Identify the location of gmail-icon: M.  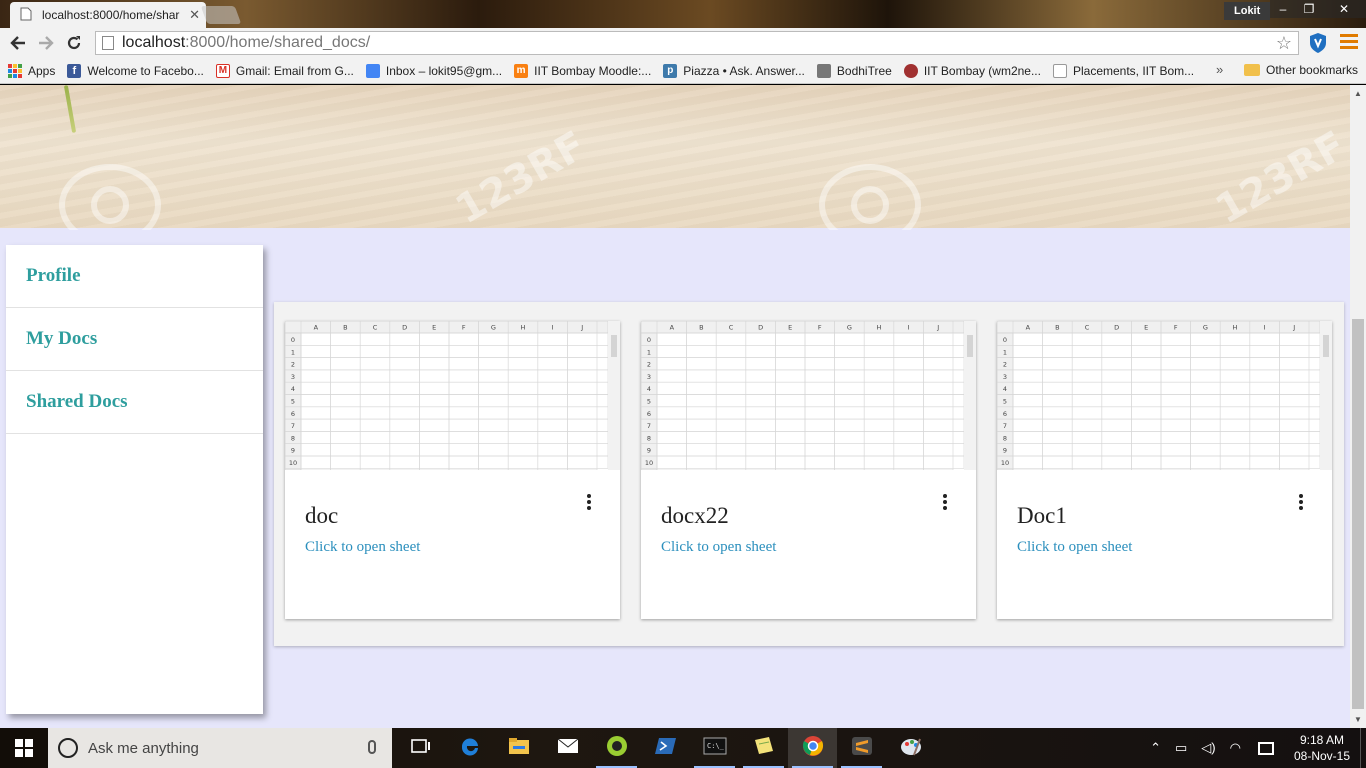
(222, 70).